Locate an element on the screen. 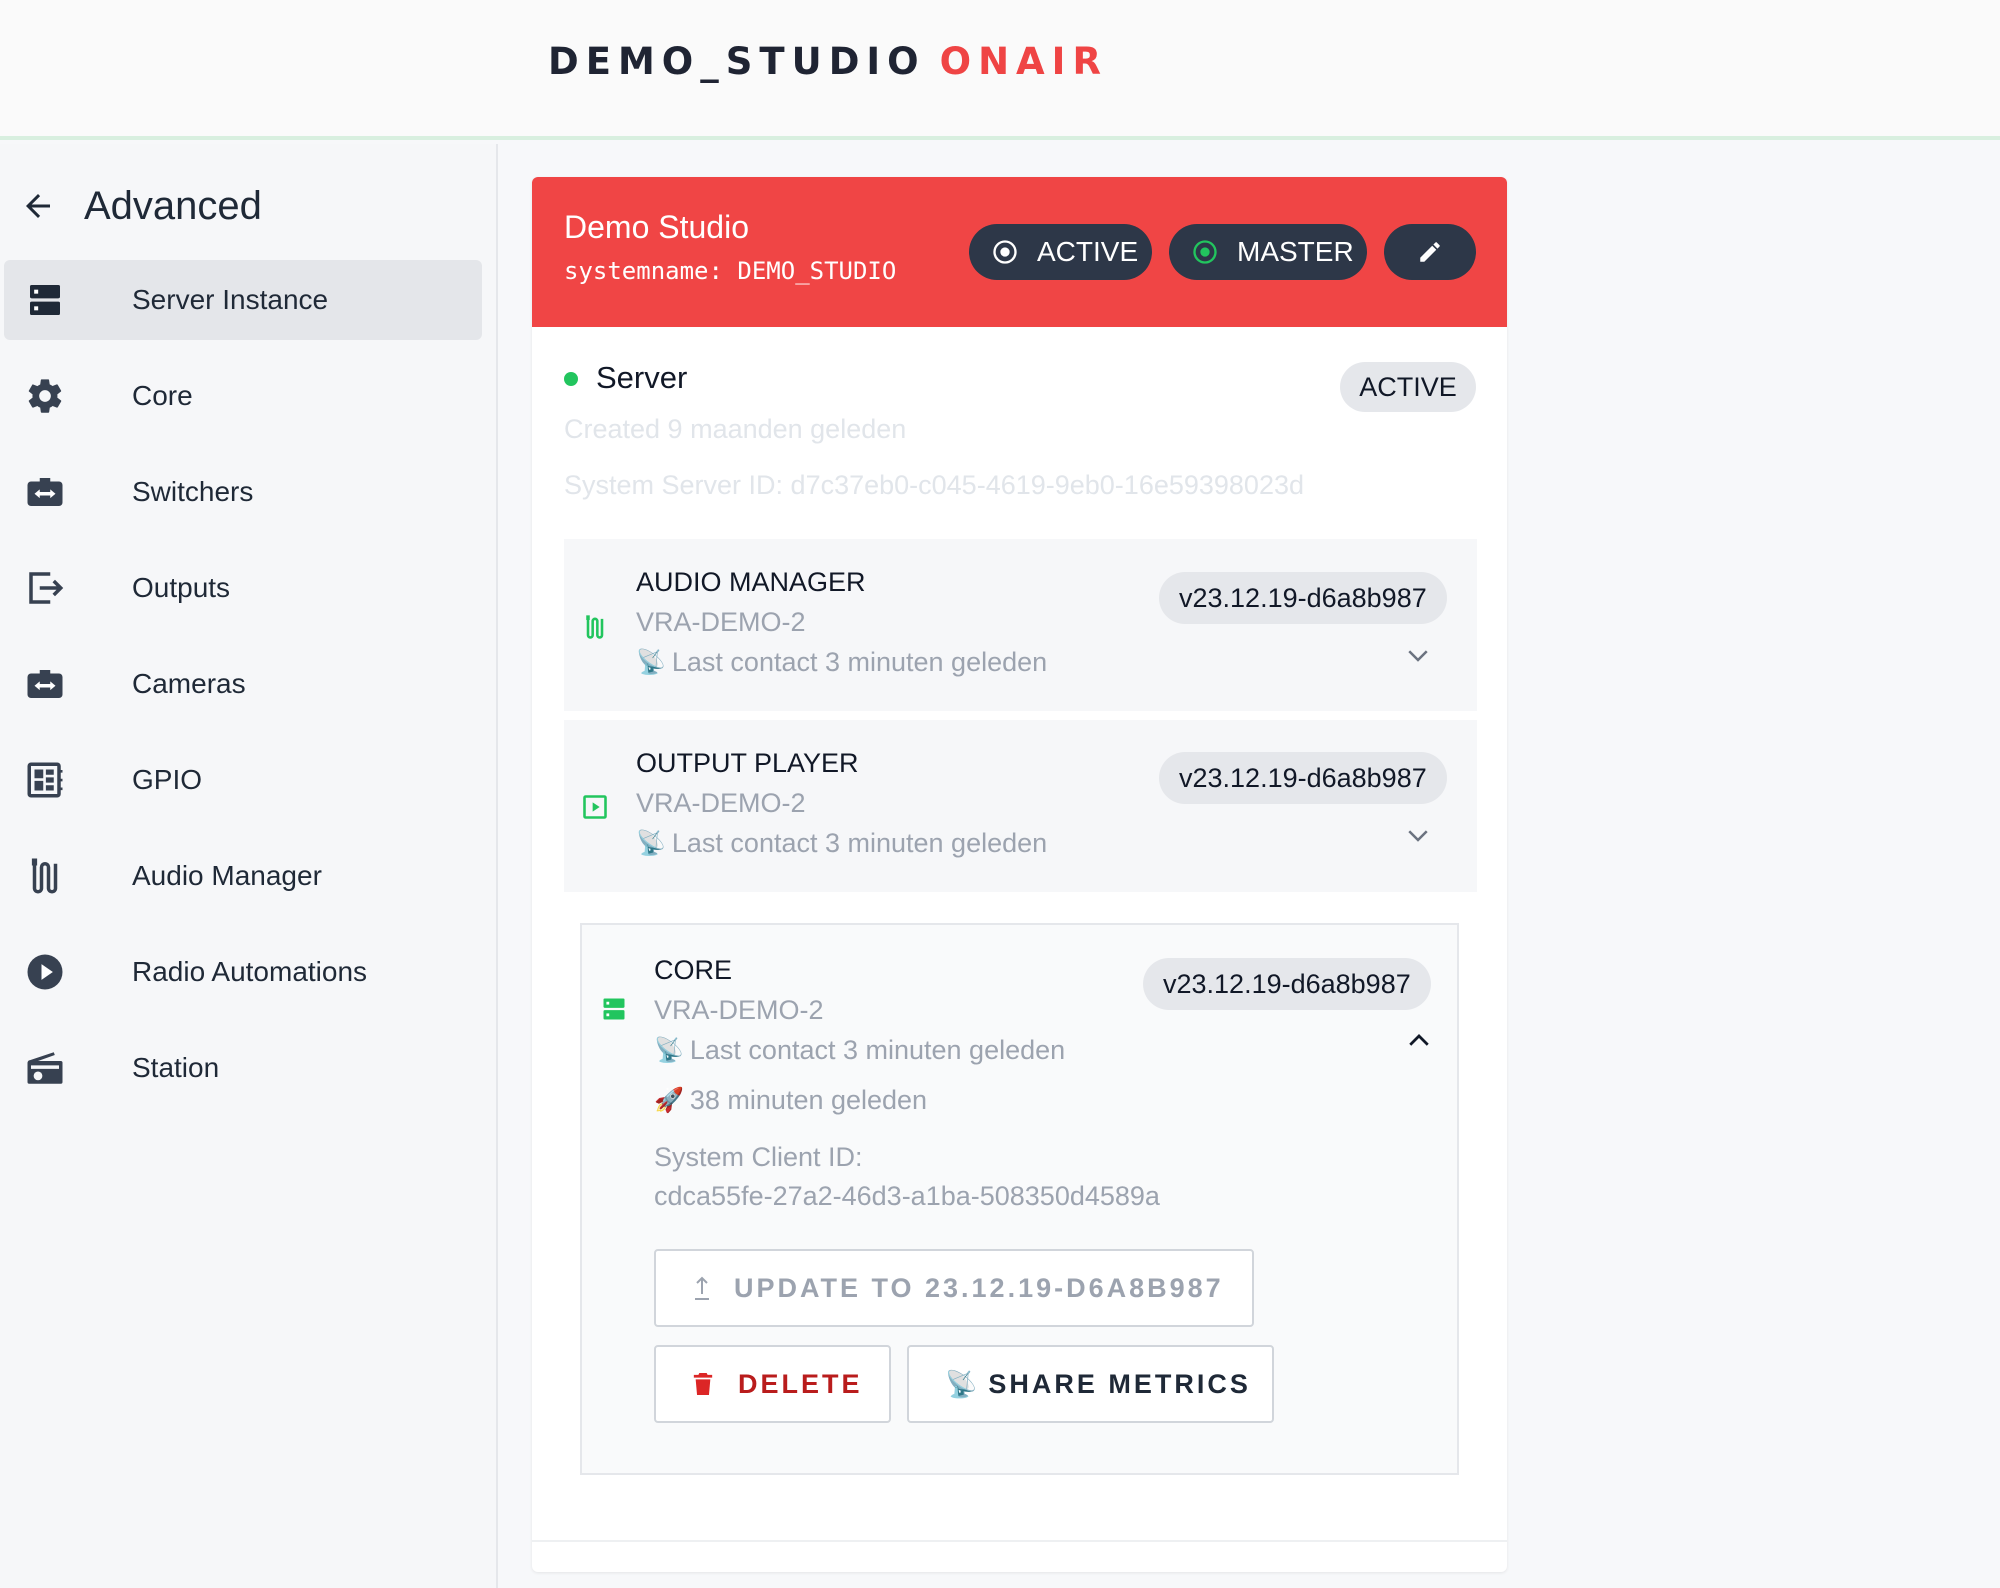 The height and width of the screenshot is (1588, 2000). sidebar-item-gpio: GPIO is located at coordinates (243, 780).